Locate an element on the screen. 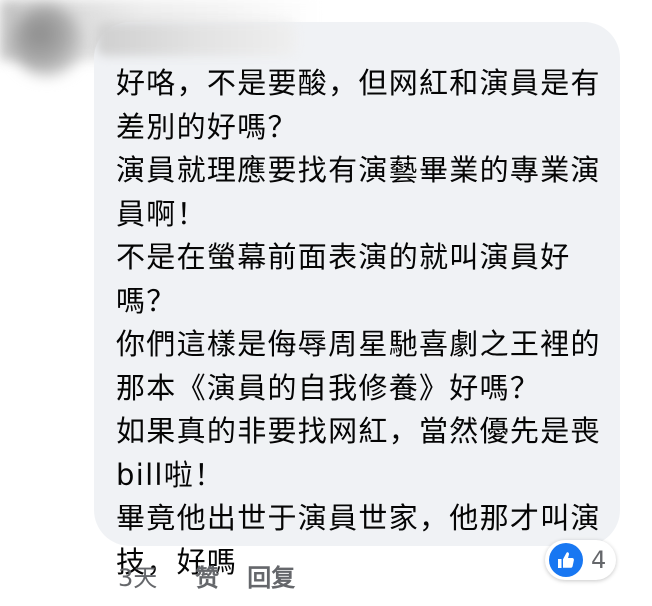 The height and width of the screenshot is (606, 652). comment-line: 不是在螢幕前面表演的就叫演員好 is located at coordinates (343, 257).